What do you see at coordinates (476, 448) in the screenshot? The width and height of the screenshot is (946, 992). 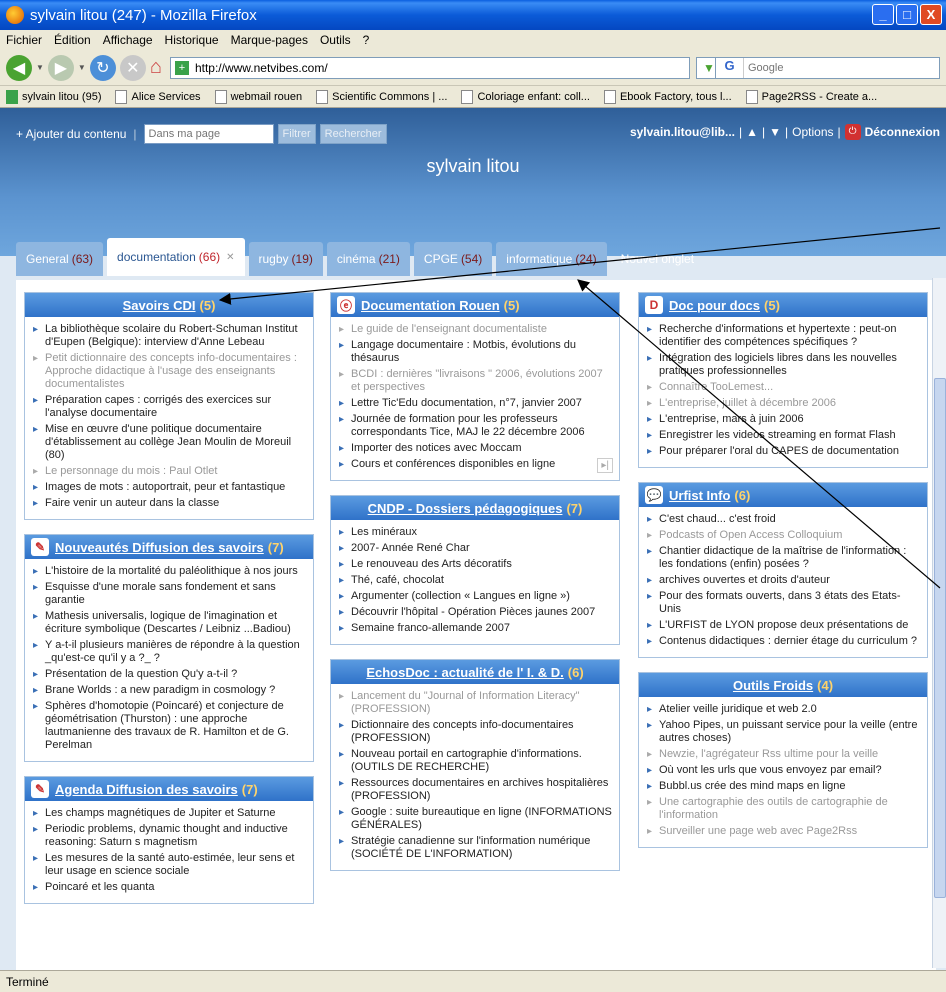 I see `list-item: Importer des notices avec Moccam` at bounding box center [476, 448].